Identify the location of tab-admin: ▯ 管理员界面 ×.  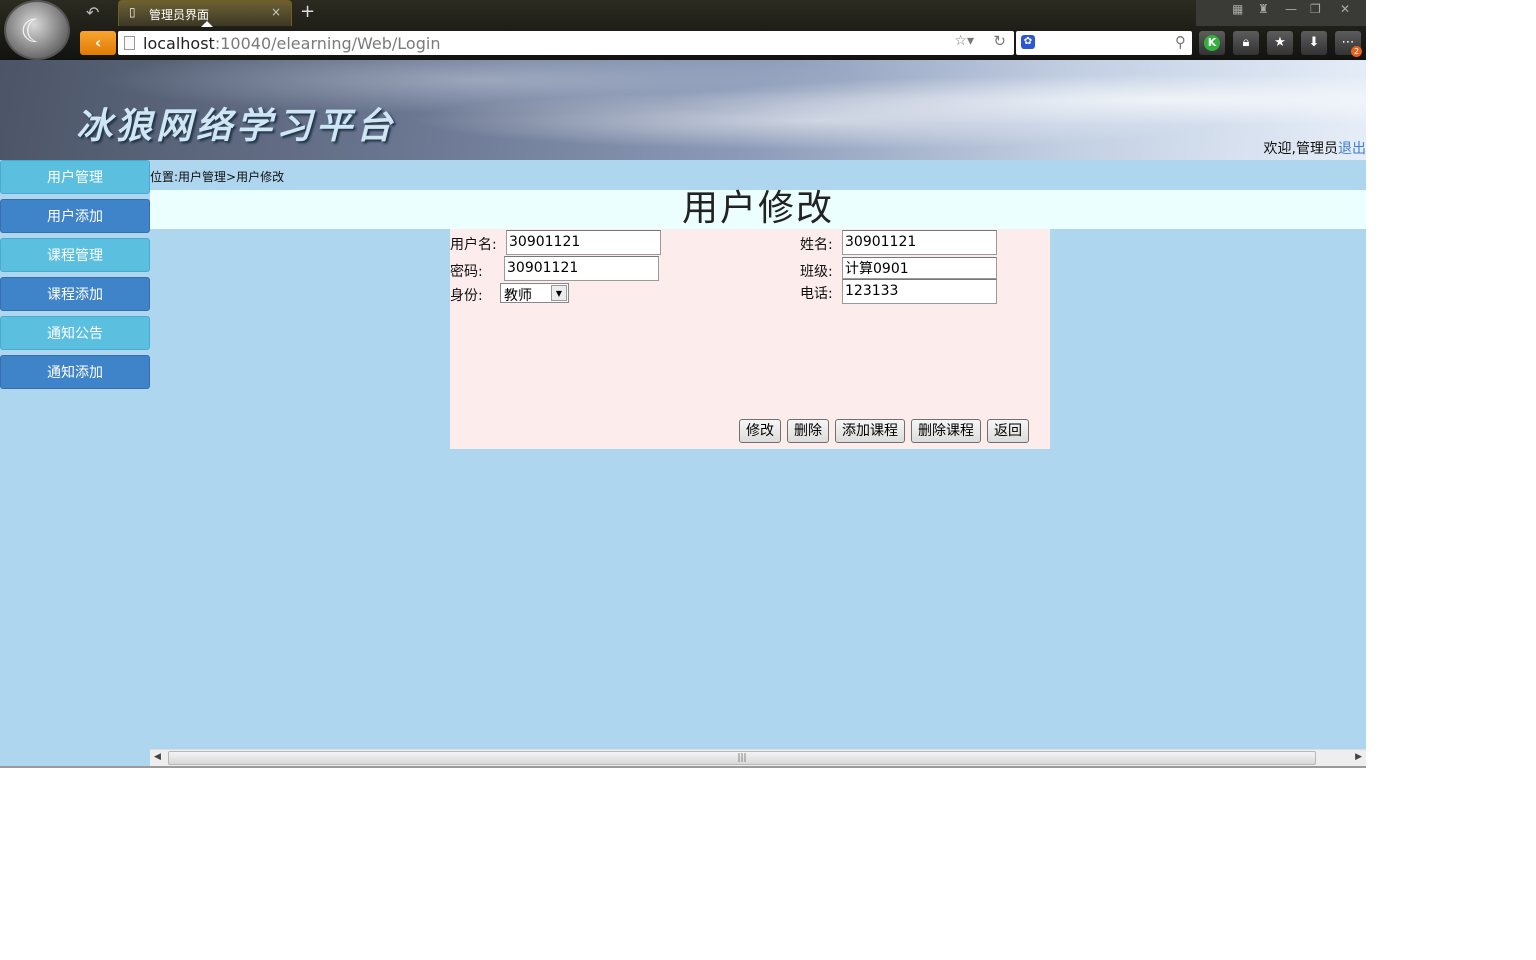
(205, 13).